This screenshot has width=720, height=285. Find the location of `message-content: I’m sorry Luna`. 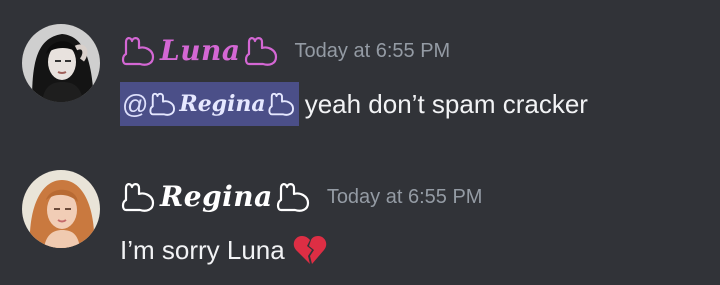

message-content: I’m sorry Luna is located at coordinates (223, 250).